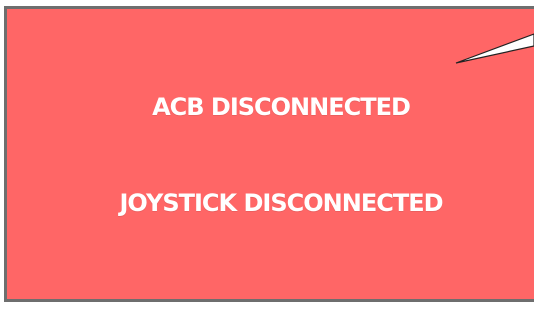 This screenshot has width=534, height=309. I want to click on callout-pointer-icon, so click(494, 48).